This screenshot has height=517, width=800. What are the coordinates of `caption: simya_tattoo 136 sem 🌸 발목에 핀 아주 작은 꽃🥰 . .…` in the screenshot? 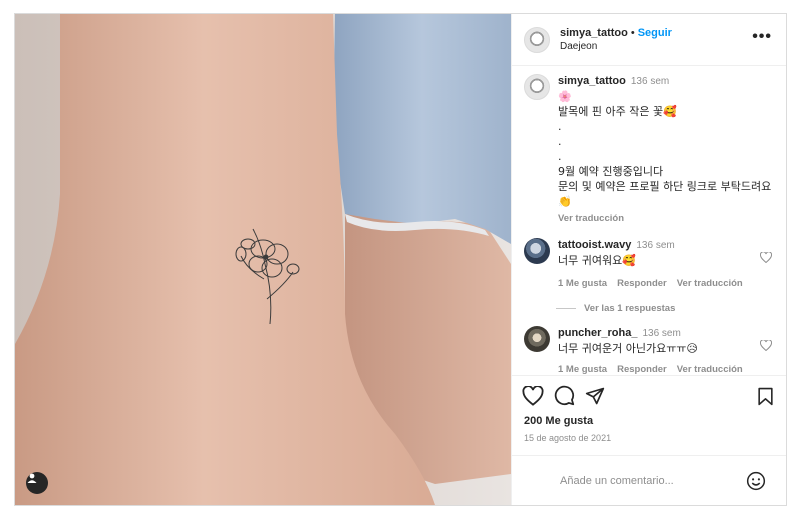 It's located at (649, 150).